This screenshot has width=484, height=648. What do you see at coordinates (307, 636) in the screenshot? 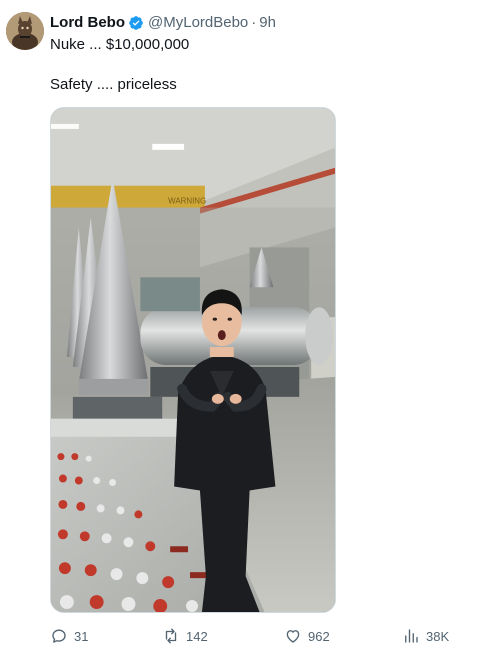
I see `like-button: 962` at bounding box center [307, 636].